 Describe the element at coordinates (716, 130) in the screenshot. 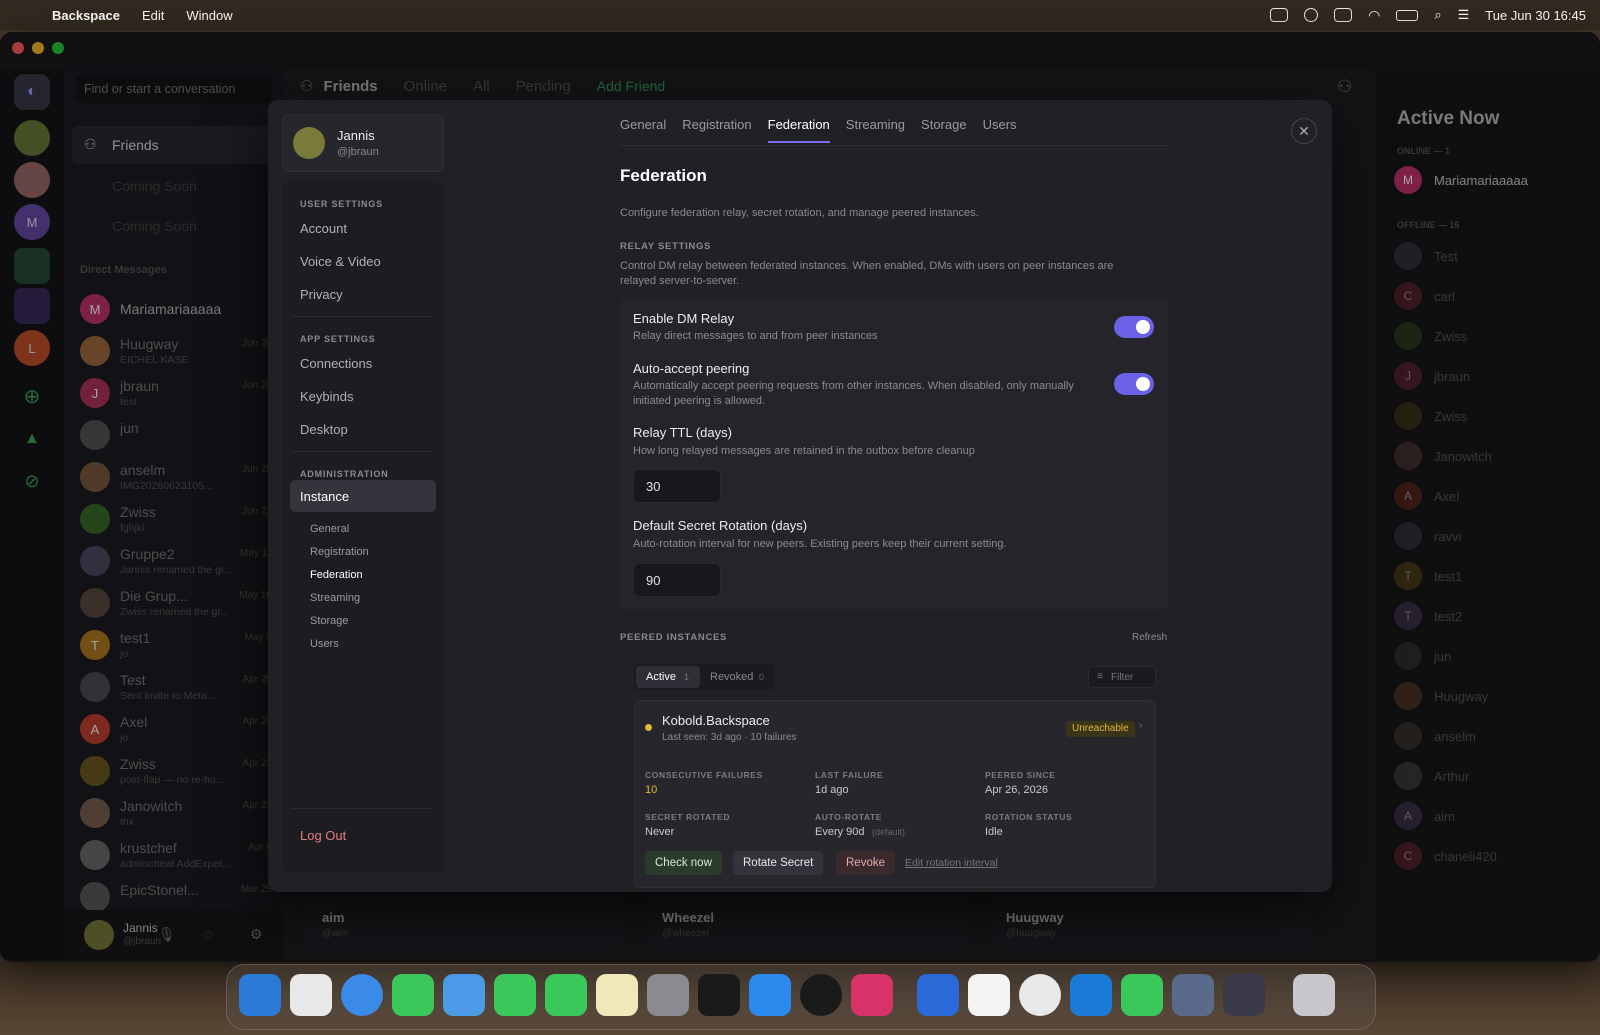

I see `tab-registration: Registration` at that location.